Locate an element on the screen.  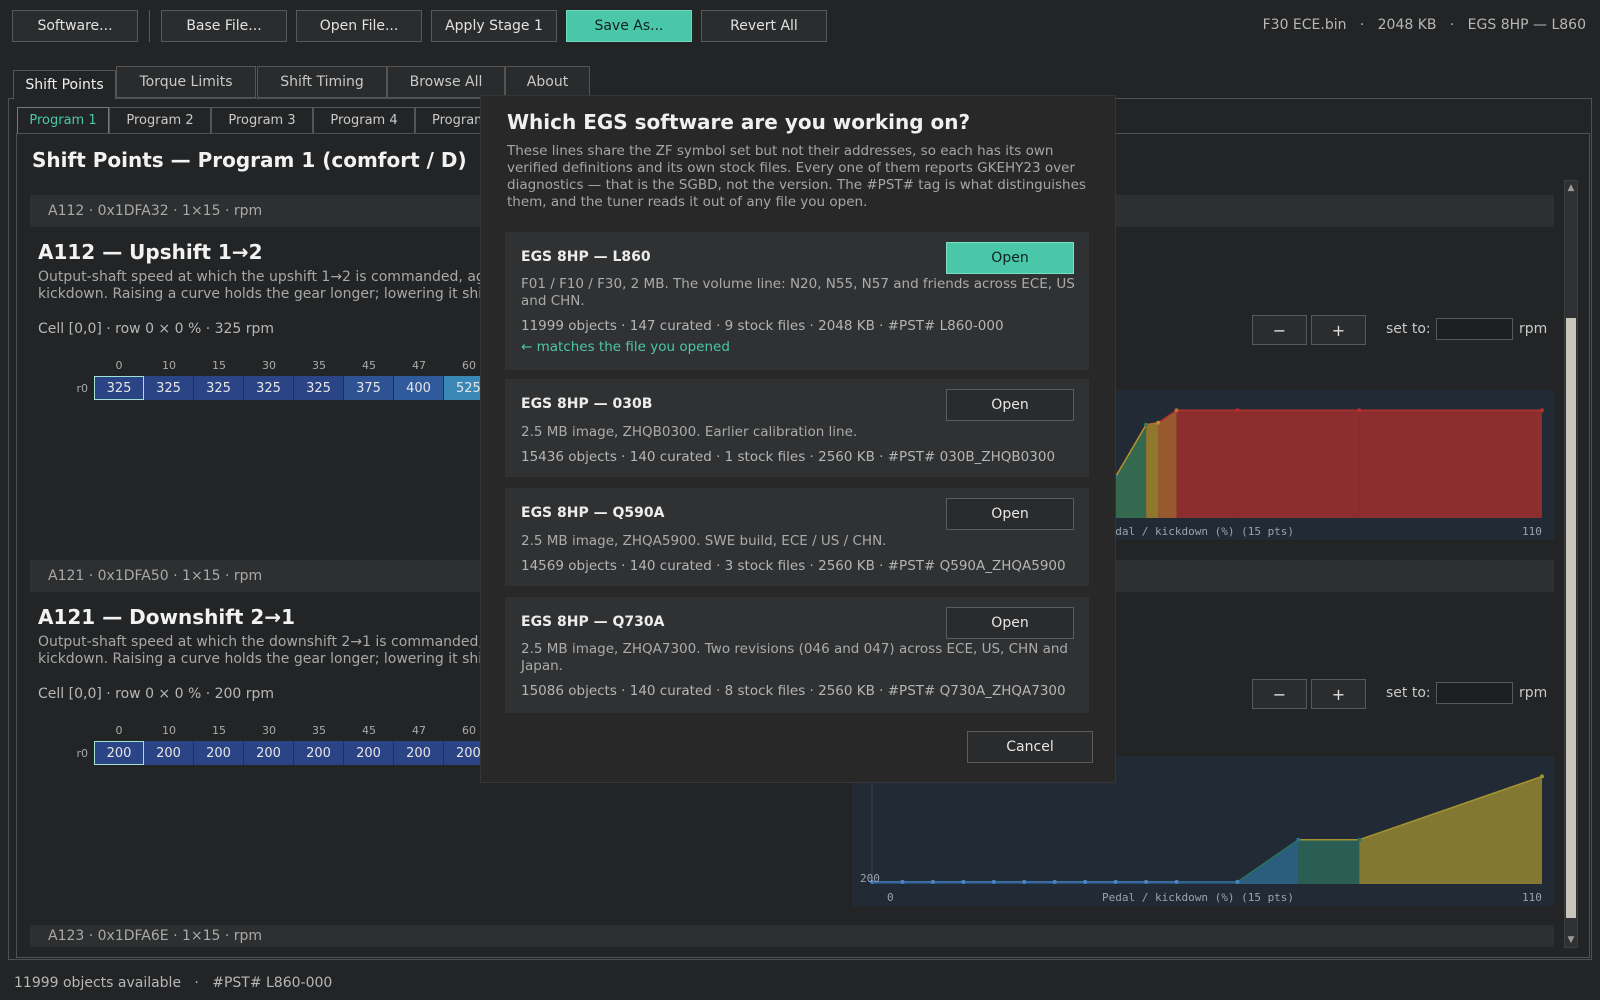
tab-program-4: Program 4 is located at coordinates (364, 120).